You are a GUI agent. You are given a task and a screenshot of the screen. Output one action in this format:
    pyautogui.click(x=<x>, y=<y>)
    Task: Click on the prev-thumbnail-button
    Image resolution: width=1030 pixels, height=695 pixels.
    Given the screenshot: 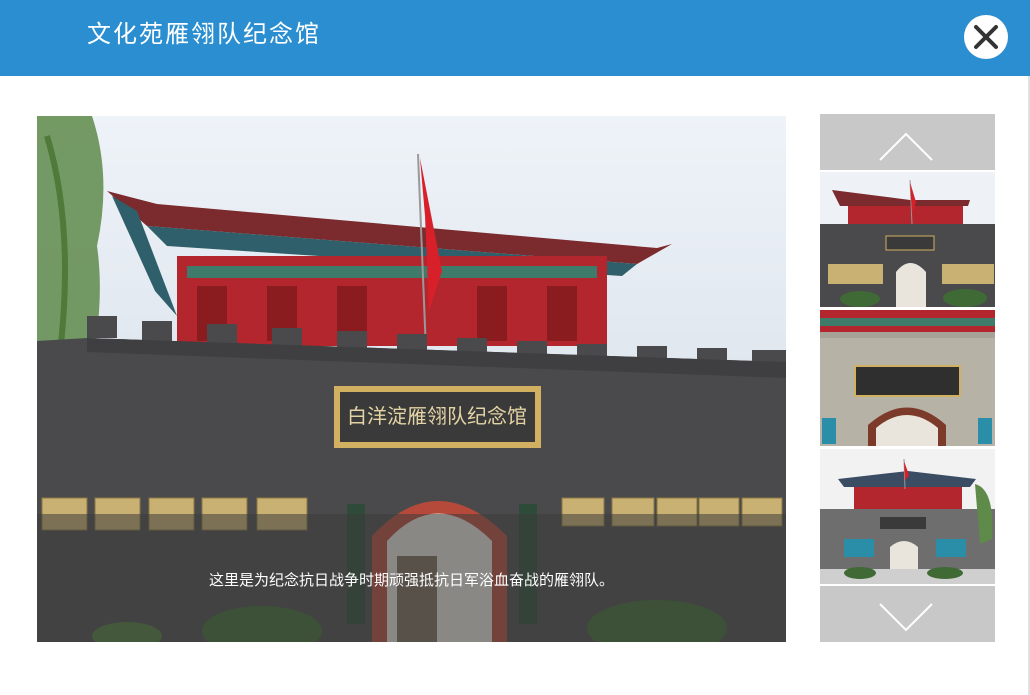 What is the action you would take?
    pyautogui.click(x=907, y=142)
    